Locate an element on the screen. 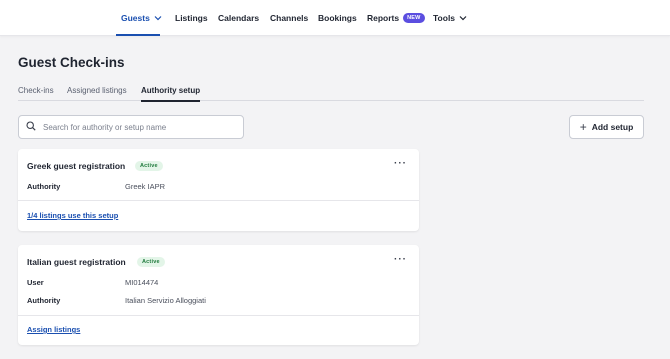 The width and height of the screenshot is (670, 359). nav-reports-label: Reports is located at coordinates (383, 18).